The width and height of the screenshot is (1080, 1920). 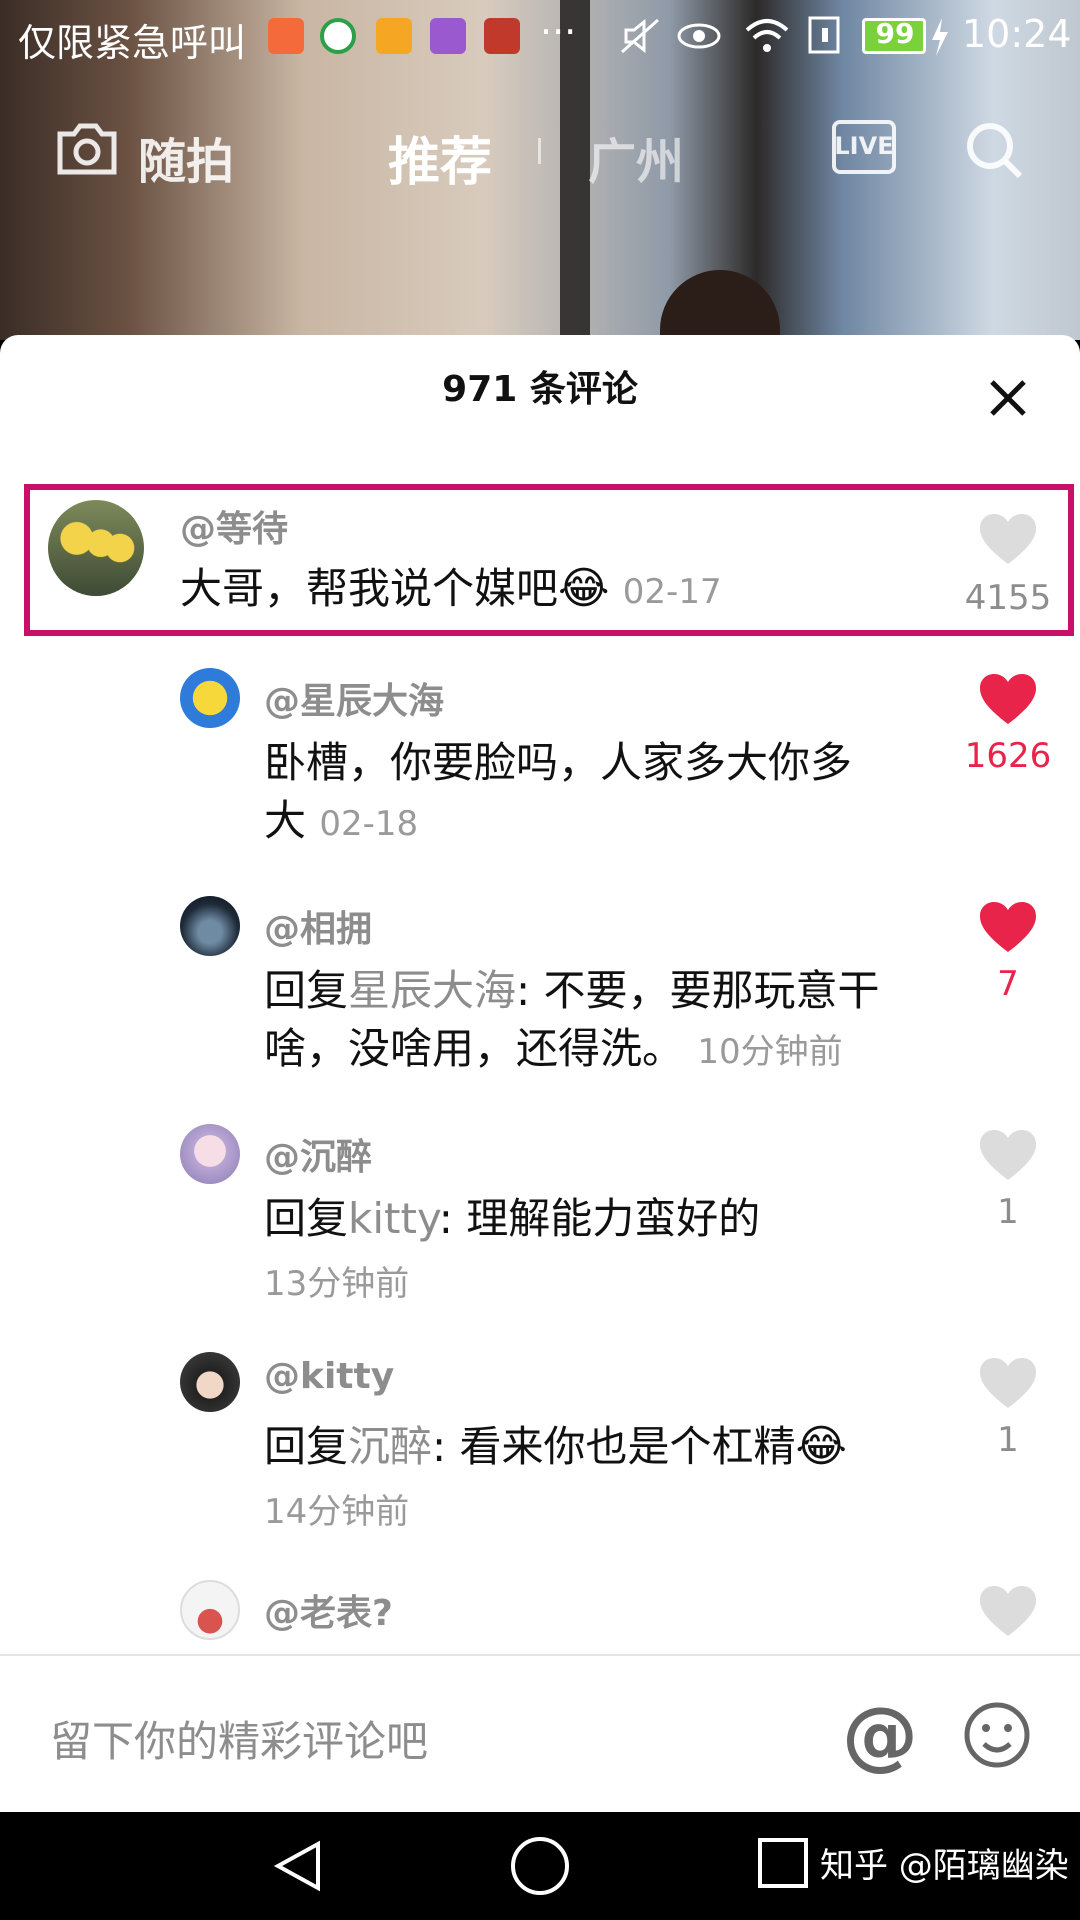 I want to click on comment-body: 啥，没啥用，还得洗。, so click(x=474, y=1048).